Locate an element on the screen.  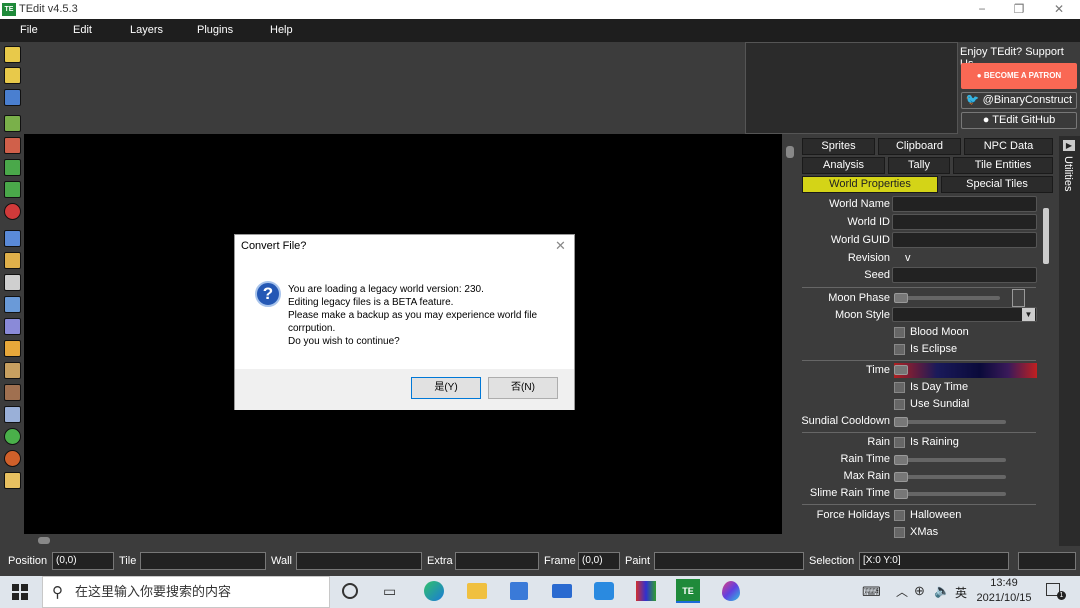
yes-button: 是(Y) is located at coordinates (446, 388).